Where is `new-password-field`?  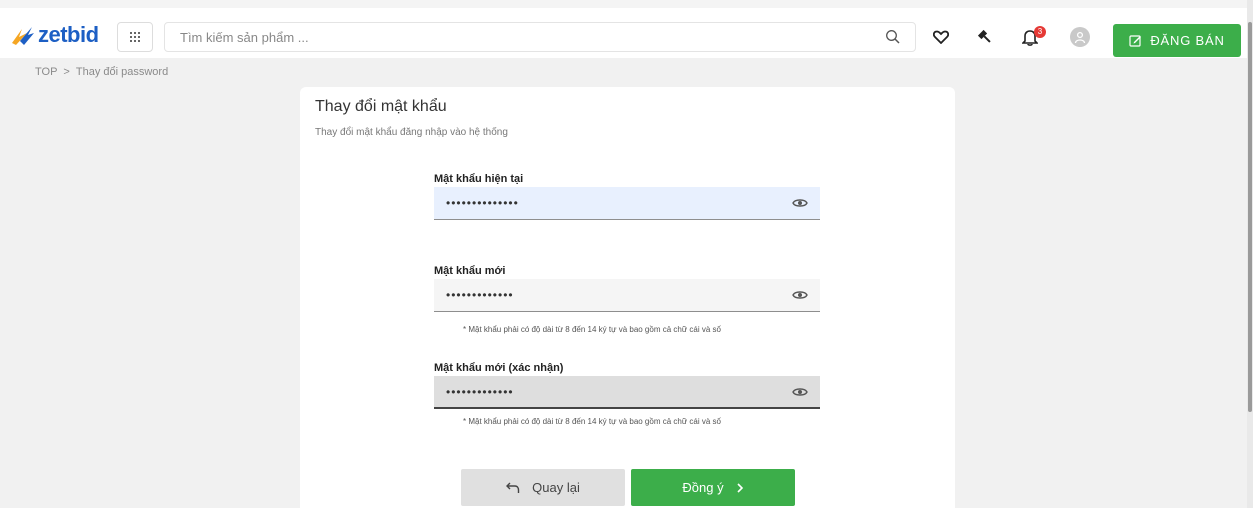 new-password-field is located at coordinates (627, 295).